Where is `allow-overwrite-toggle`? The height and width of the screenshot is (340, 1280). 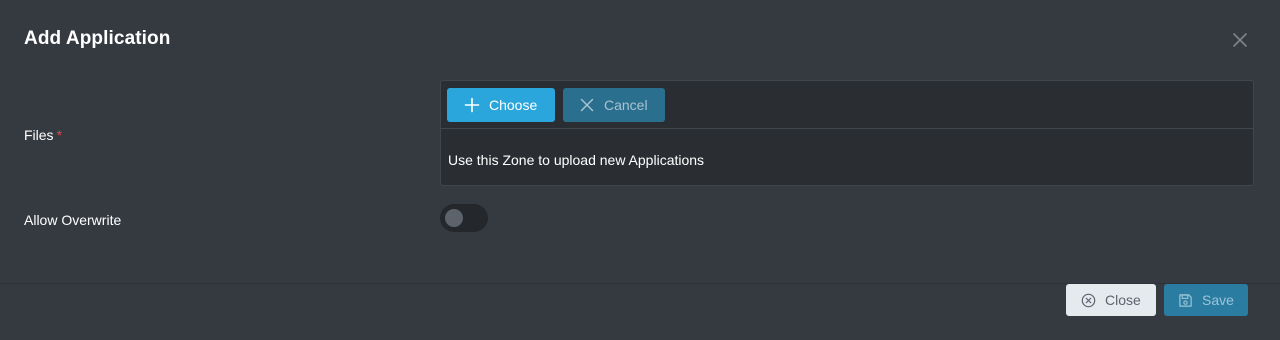 allow-overwrite-toggle is located at coordinates (464, 218).